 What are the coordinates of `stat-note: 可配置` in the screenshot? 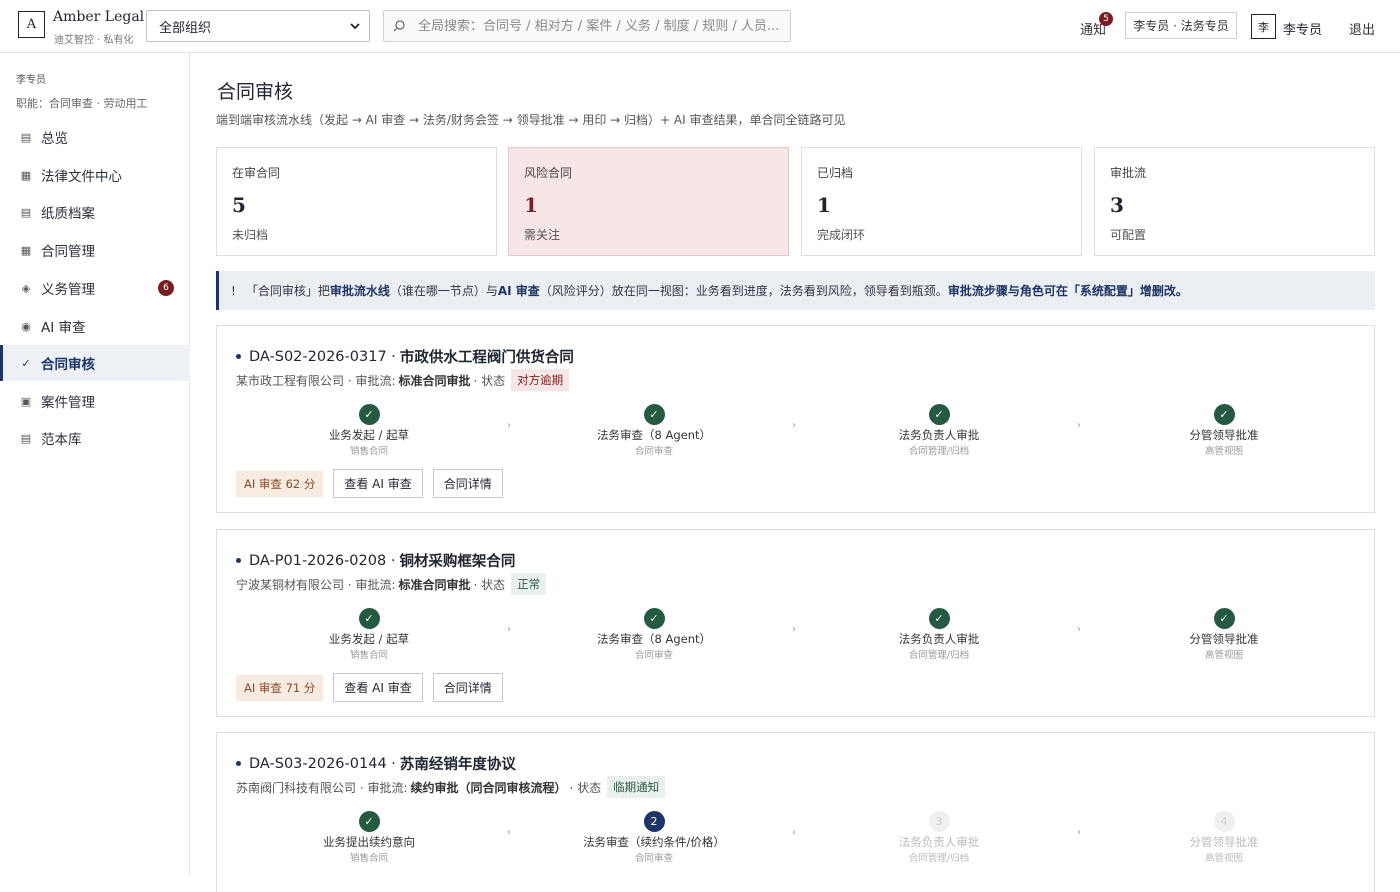 It's located at (1128, 235).